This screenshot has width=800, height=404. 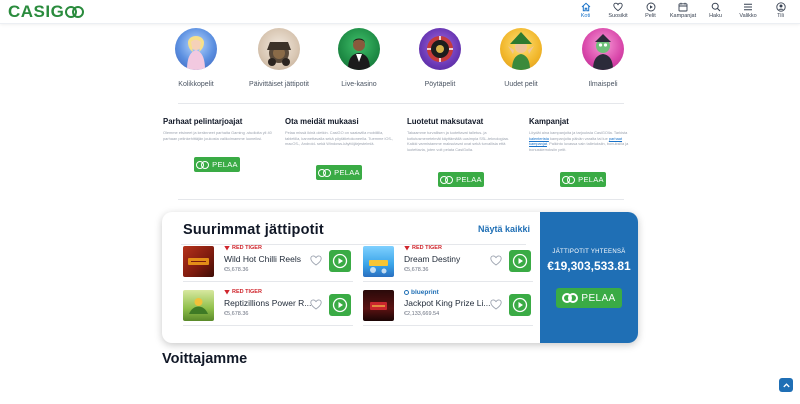 I want to click on jackpot-play-button: PELAA, so click(x=589, y=298).